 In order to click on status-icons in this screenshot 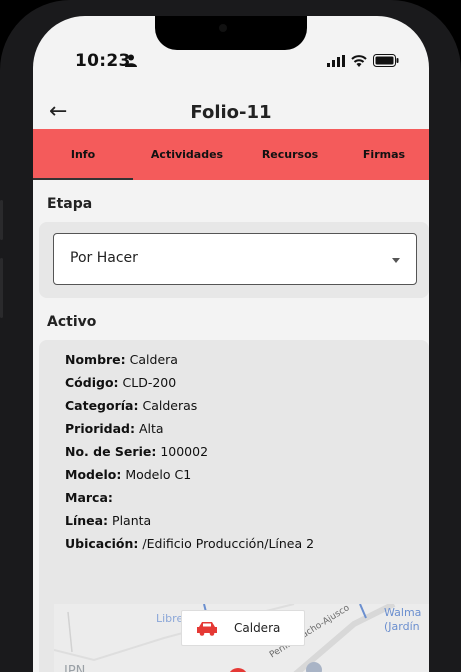, I will do `click(363, 60)`.